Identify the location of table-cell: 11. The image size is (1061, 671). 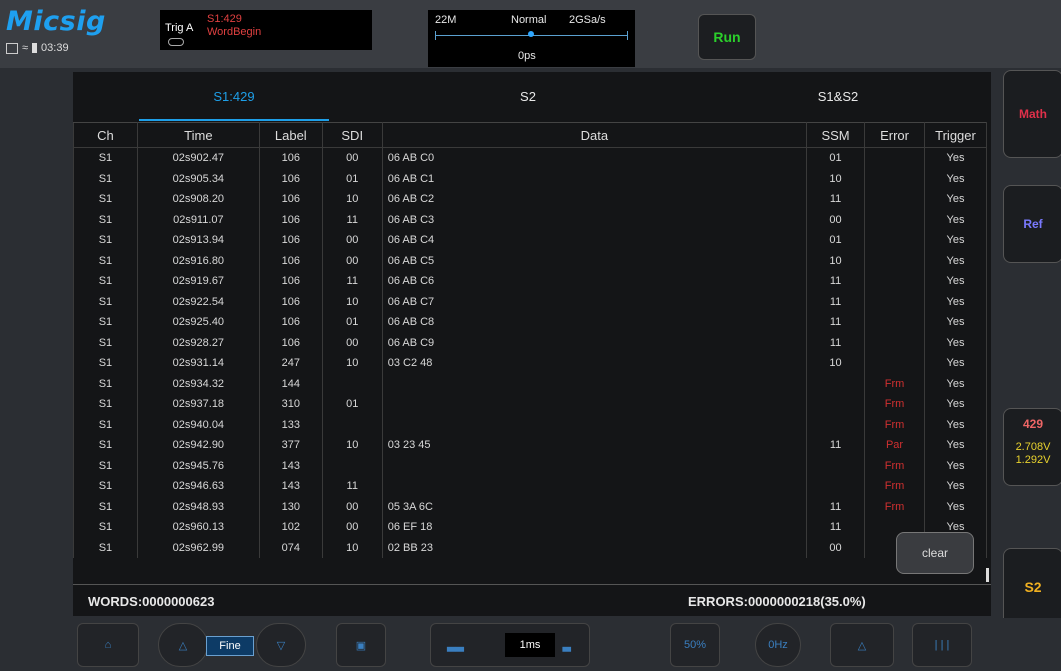
(352, 219).